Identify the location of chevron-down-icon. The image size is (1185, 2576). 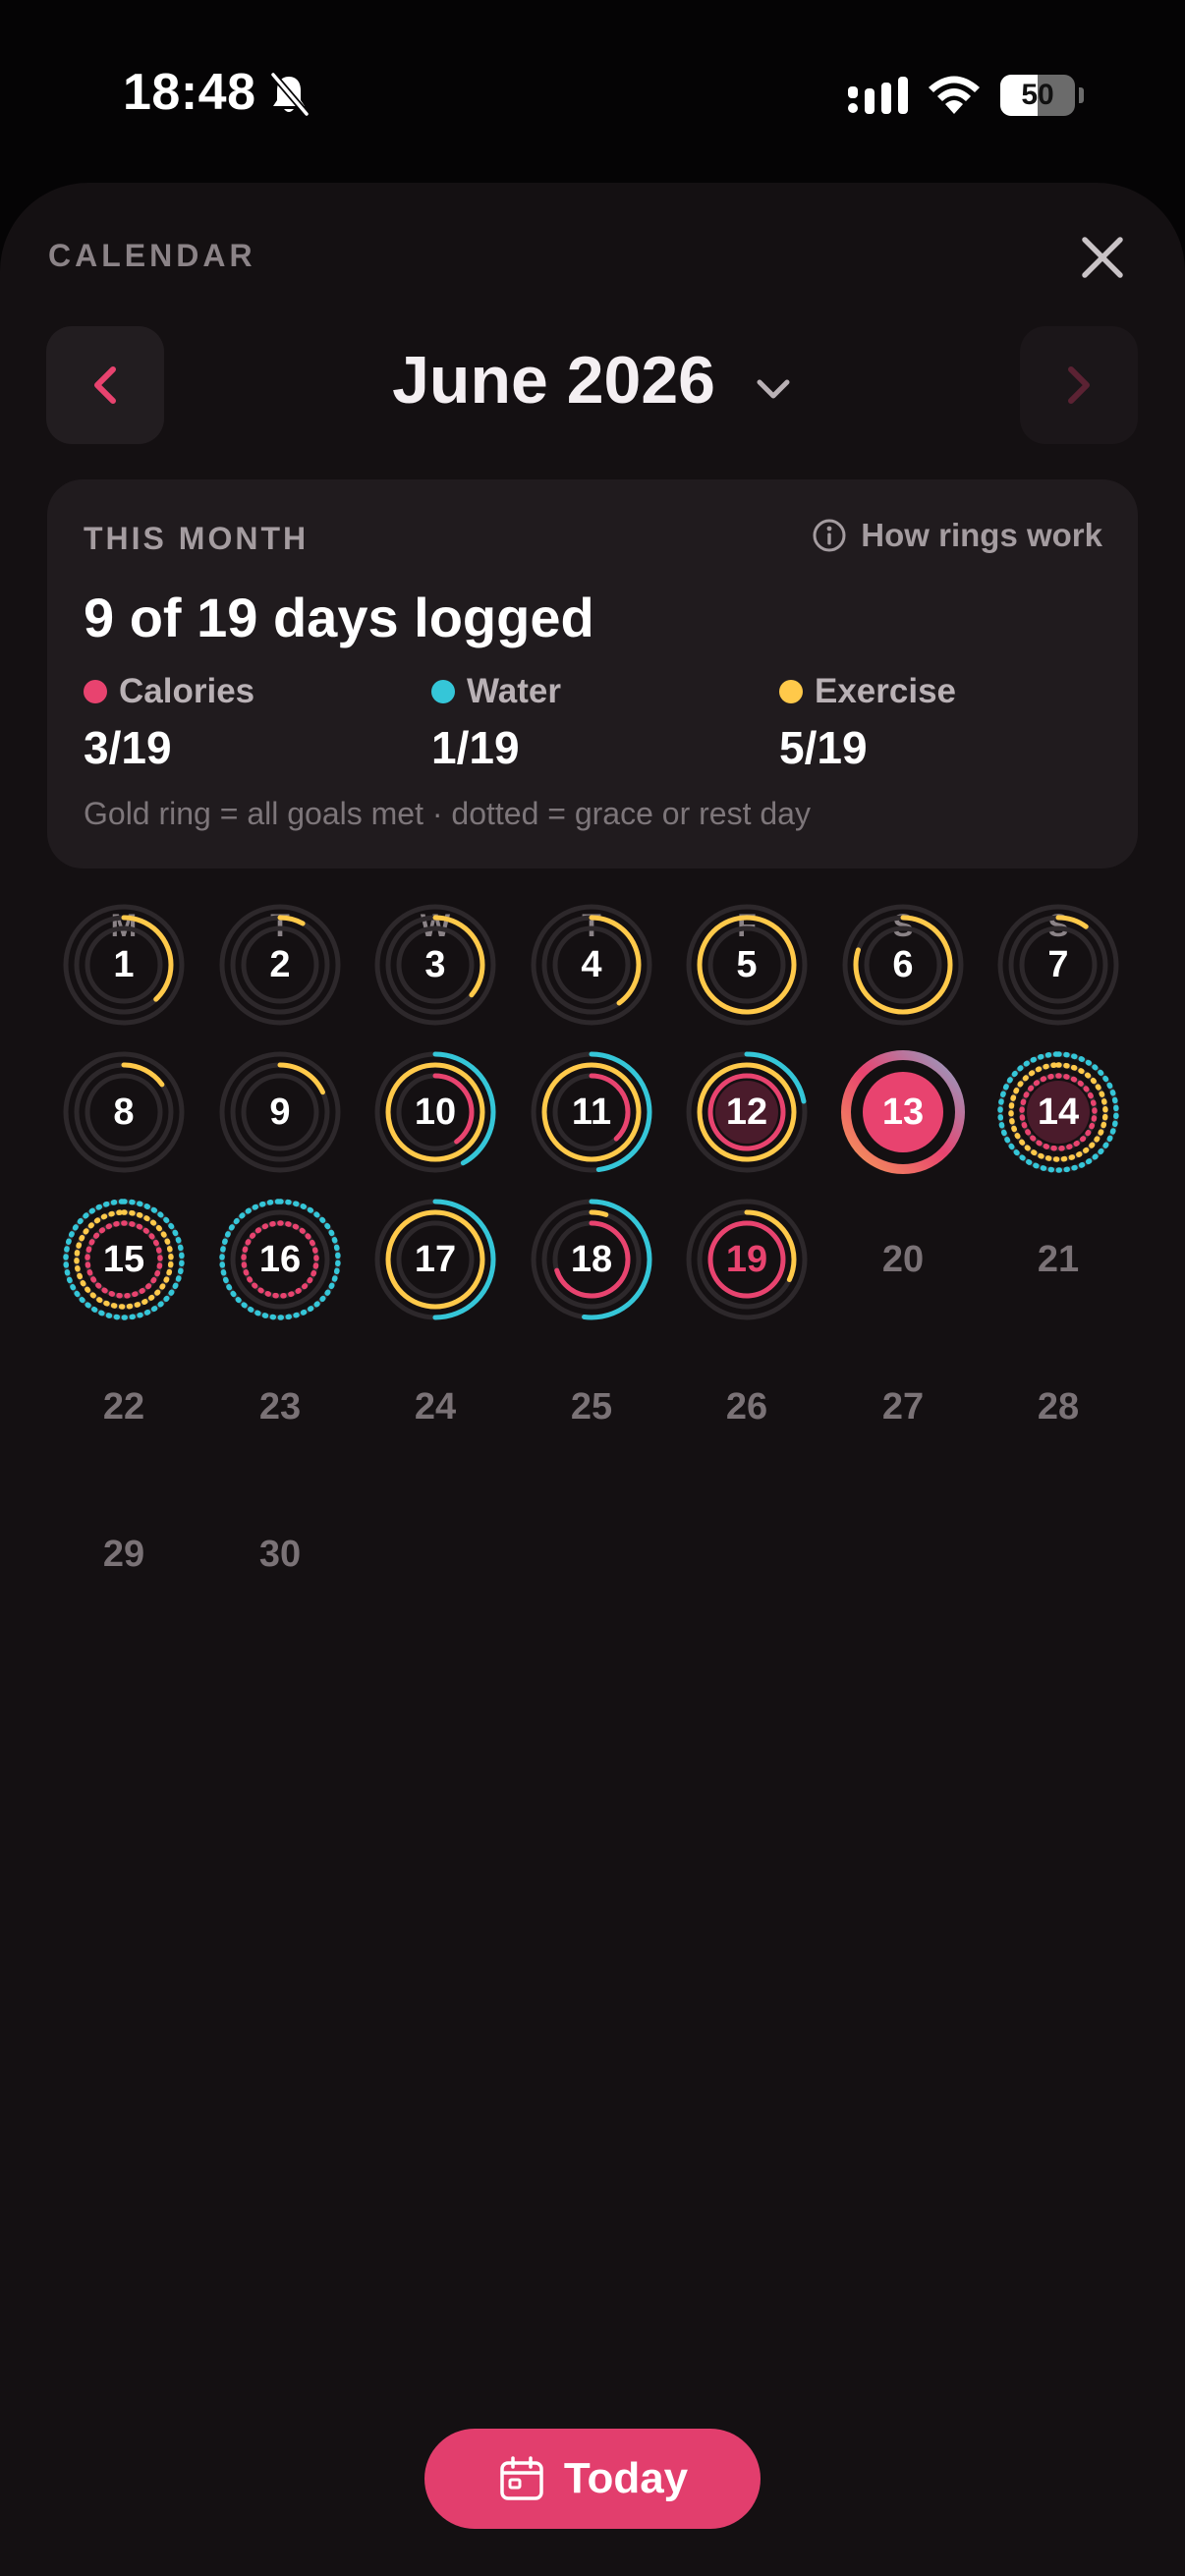
(774, 379).